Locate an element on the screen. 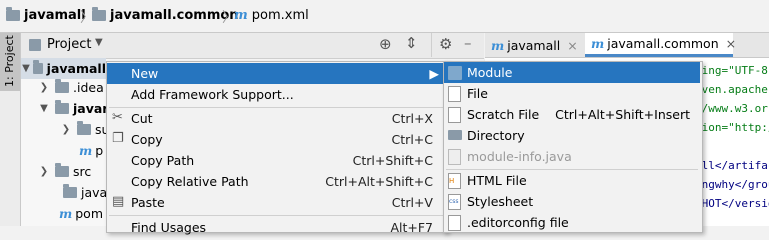  chevron-right-icon: ▶ is located at coordinates (434, 73).